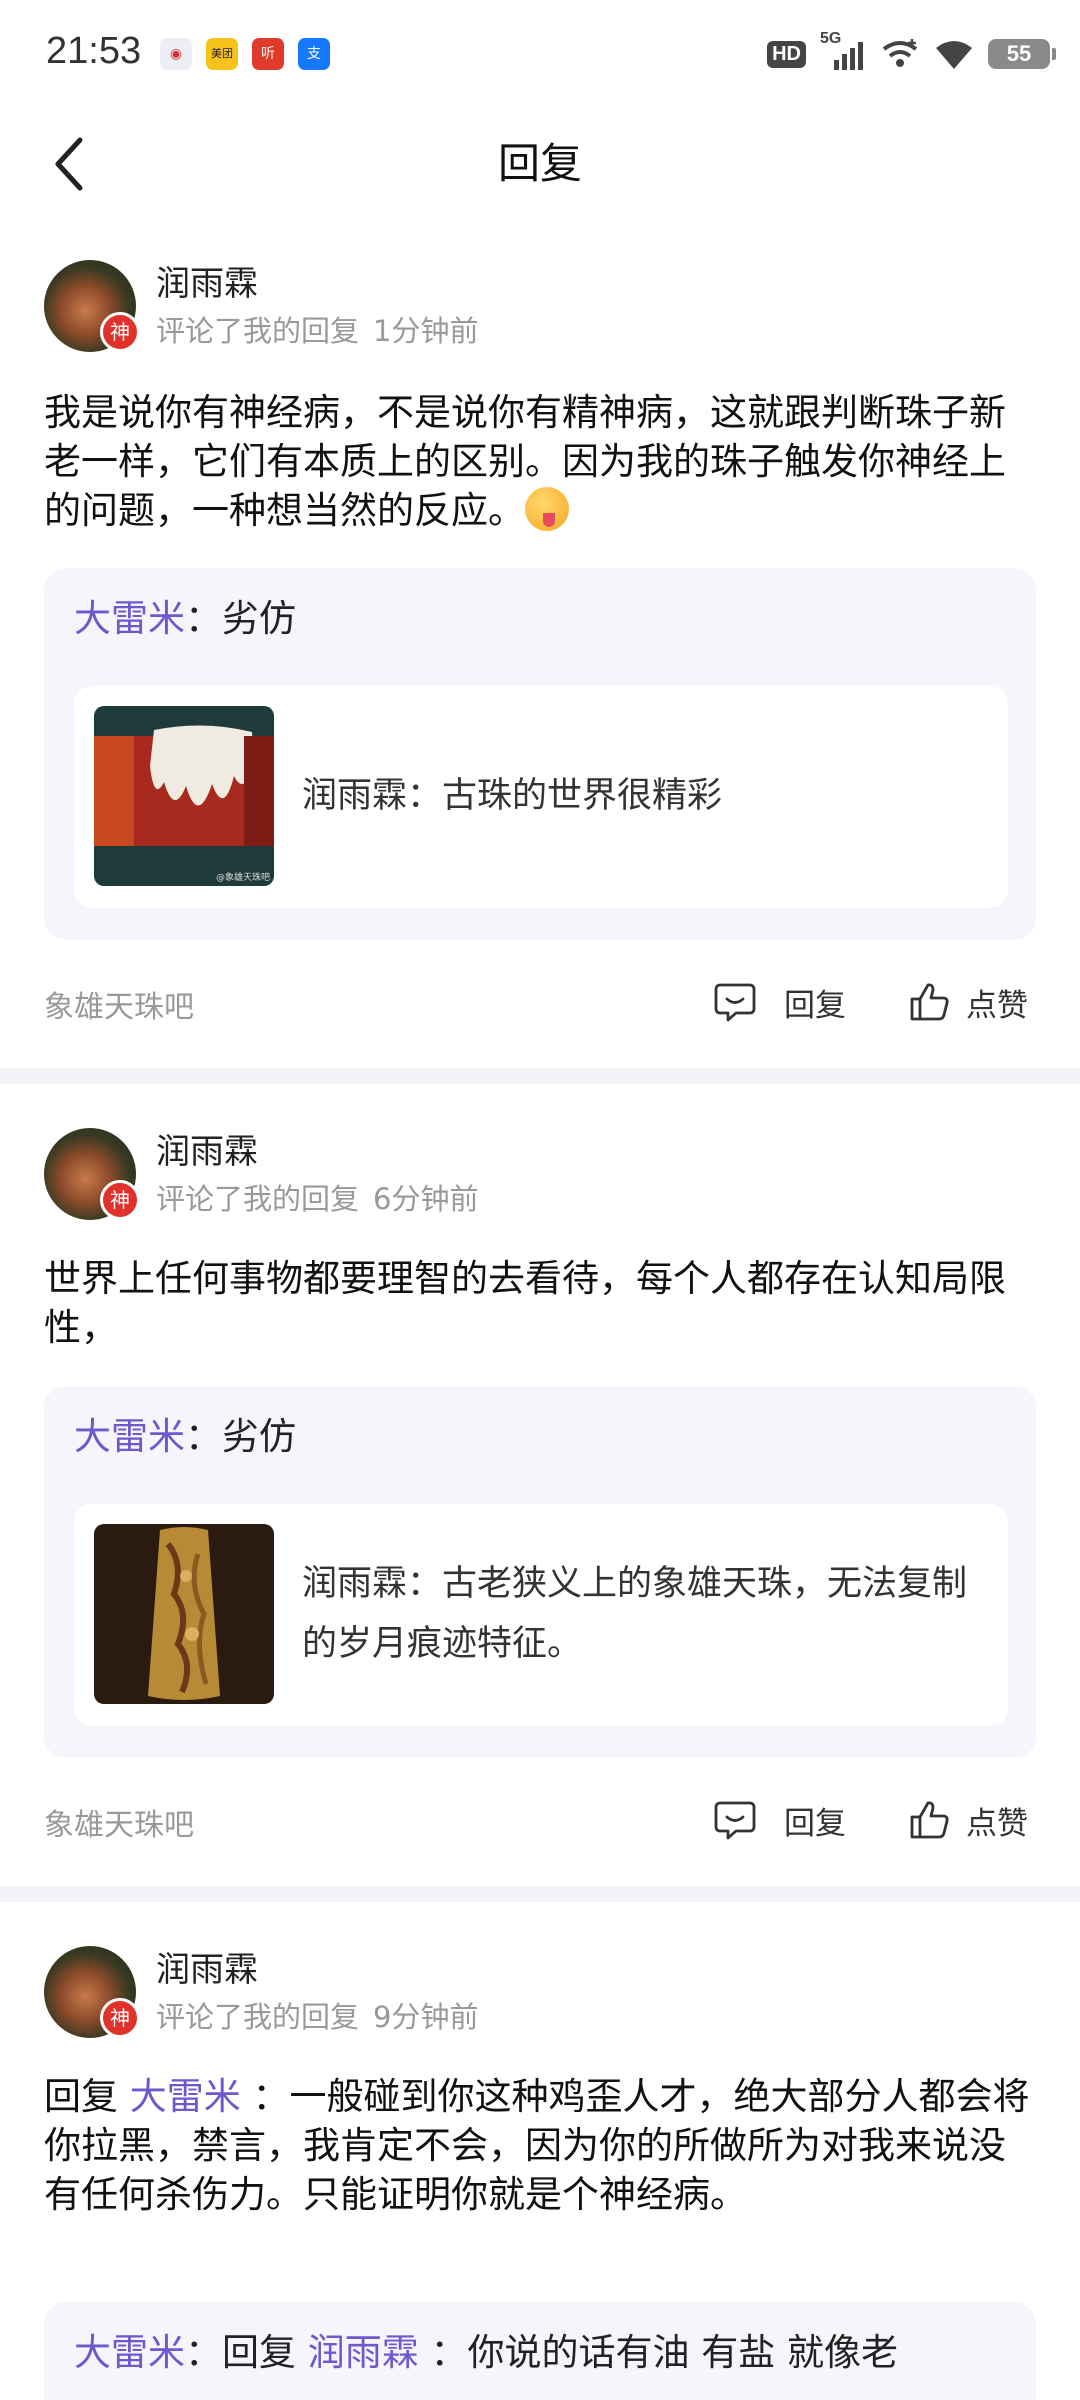 The height and width of the screenshot is (2400, 1080). Describe the element at coordinates (582, 796) in the screenshot. I see `quoted-post-body: 古珠的世界很精彩` at that location.